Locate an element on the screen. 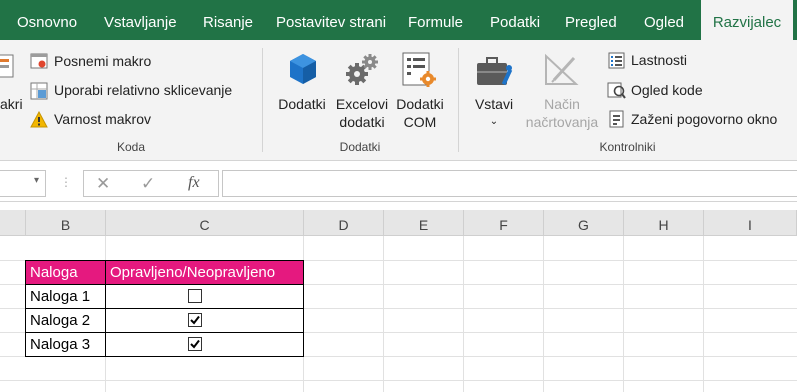 The image size is (797, 392). formula-input is located at coordinates (509, 183).